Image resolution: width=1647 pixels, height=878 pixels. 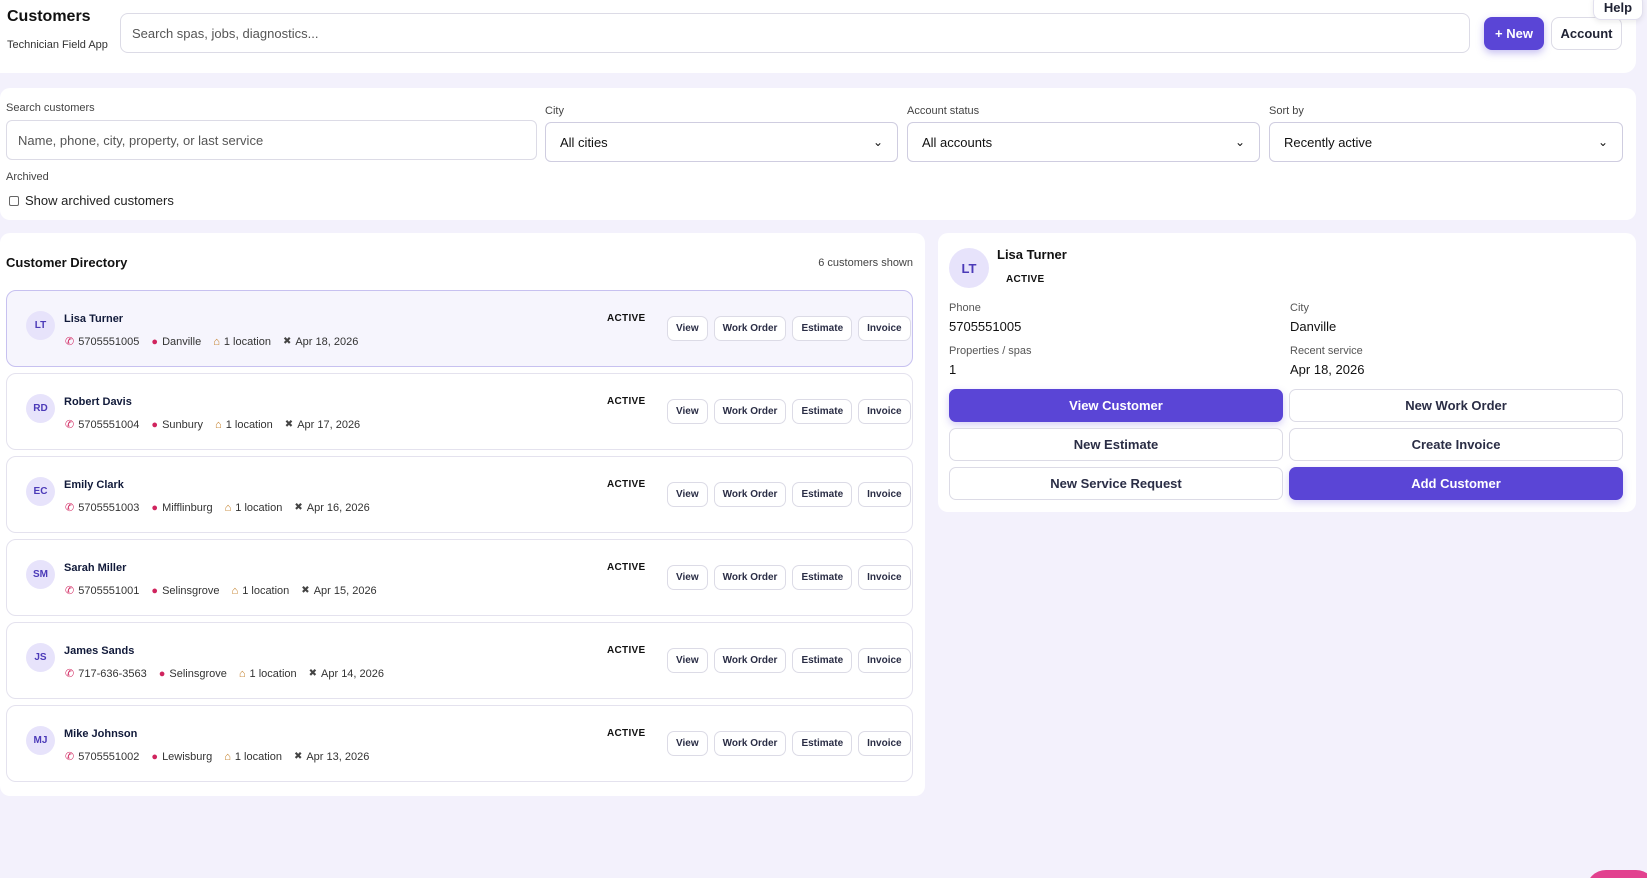 I want to click on status-label: Account status, so click(x=943, y=111).